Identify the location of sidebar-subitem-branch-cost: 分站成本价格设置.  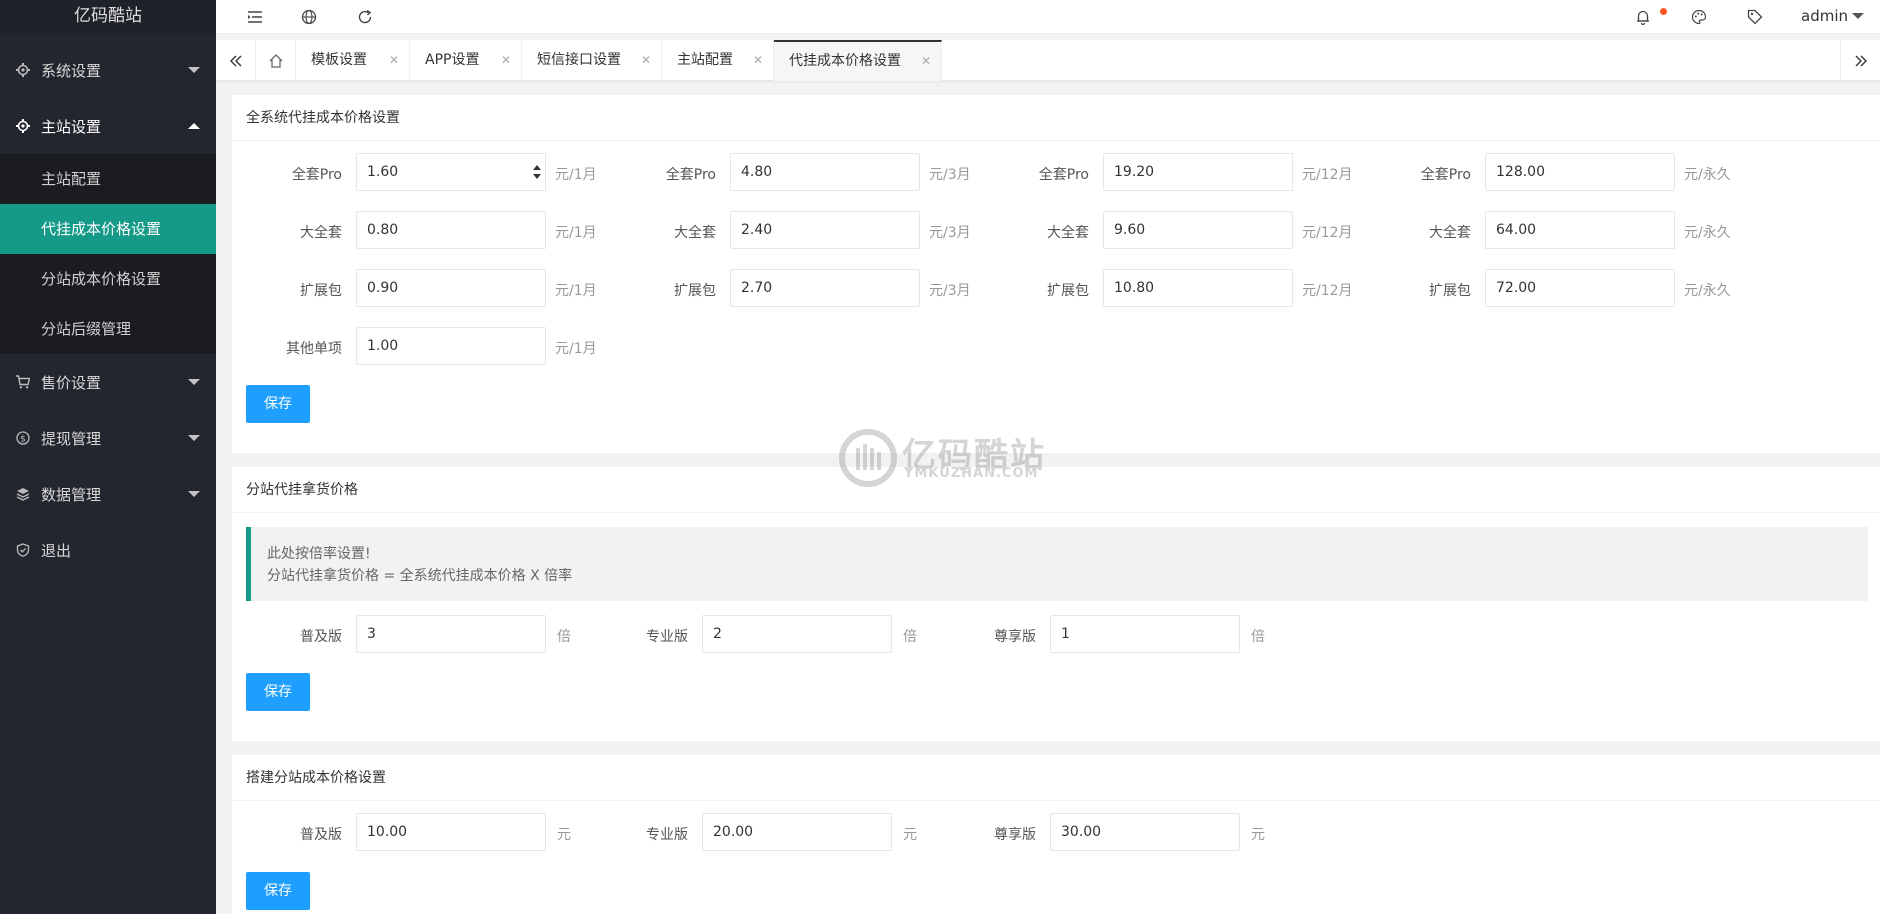
(108, 279).